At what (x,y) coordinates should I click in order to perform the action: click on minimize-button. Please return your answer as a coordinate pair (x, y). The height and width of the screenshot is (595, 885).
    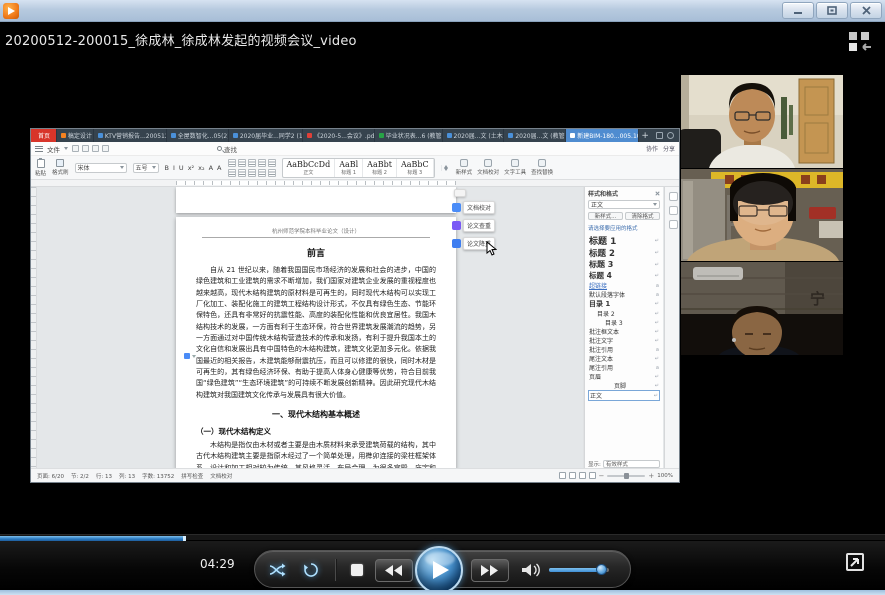
    Looking at the image, I should click on (798, 10).